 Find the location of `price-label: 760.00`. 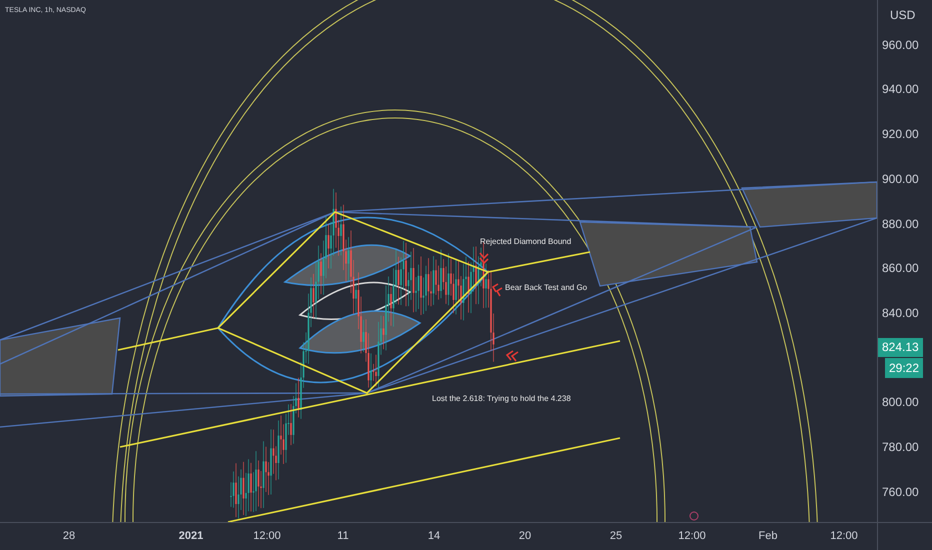

price-label: 760.00 is located at coordinates (900, 492).